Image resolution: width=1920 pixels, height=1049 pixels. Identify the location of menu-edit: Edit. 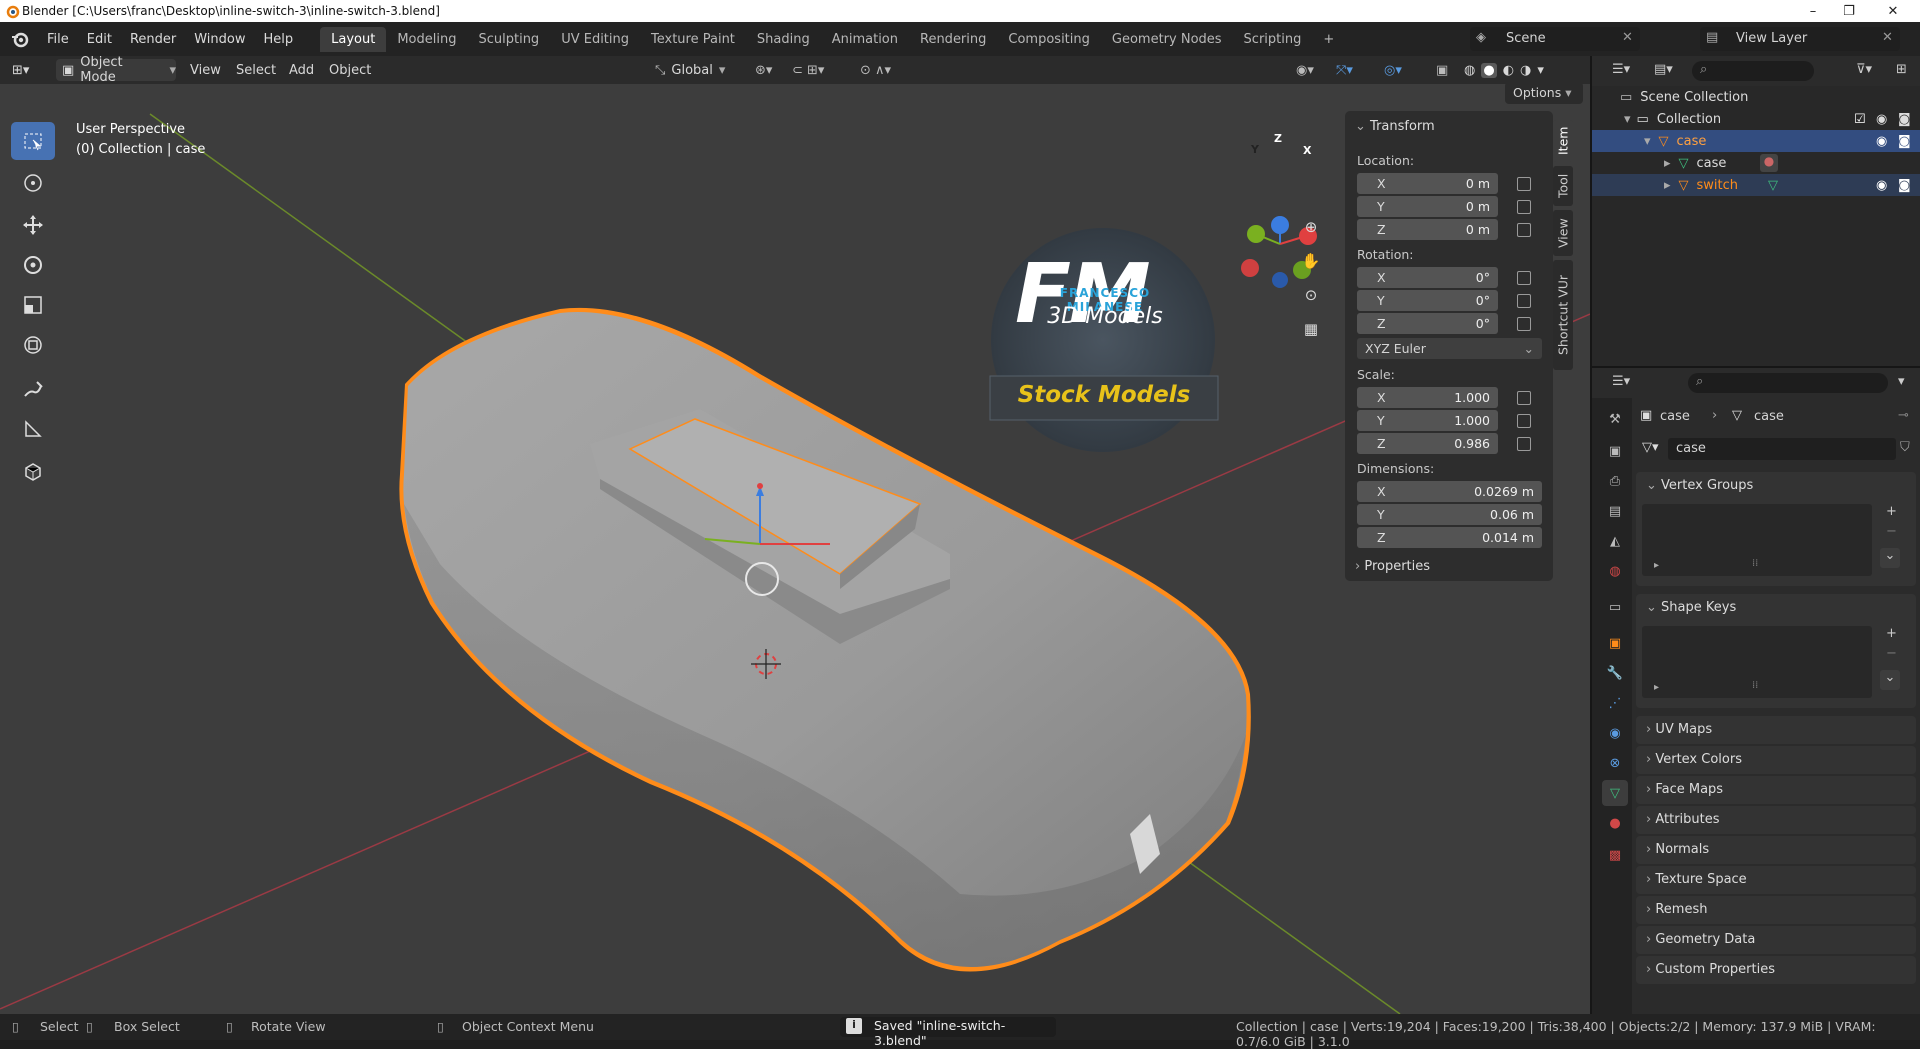
(99, 39).